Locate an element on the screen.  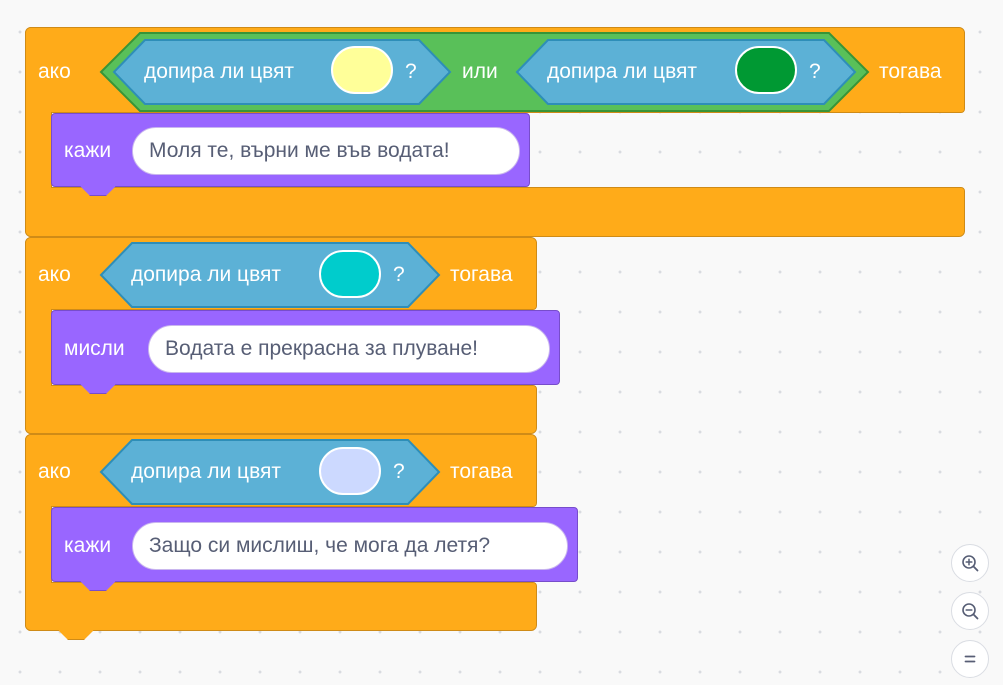
say-text-input: Моля те, върни ме във водата! is located at coordinates (326, 151).